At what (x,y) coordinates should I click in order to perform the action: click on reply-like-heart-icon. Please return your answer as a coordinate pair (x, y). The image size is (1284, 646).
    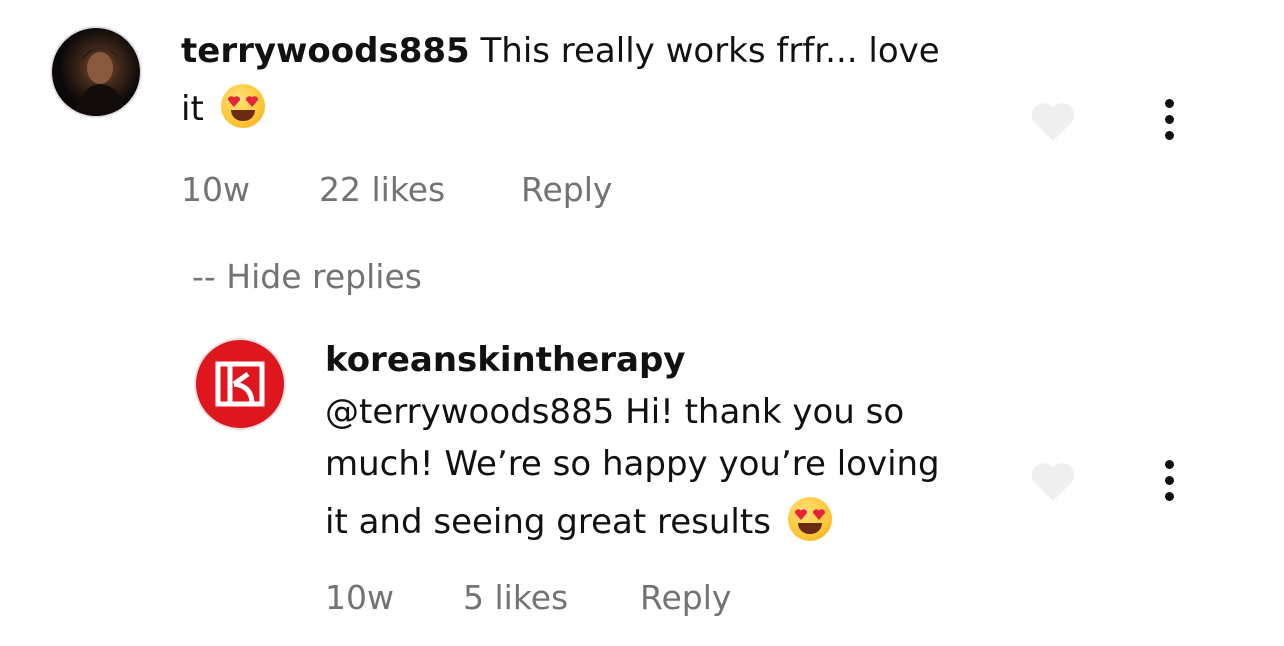
    Looking at the image, I should click on (1053, 482).